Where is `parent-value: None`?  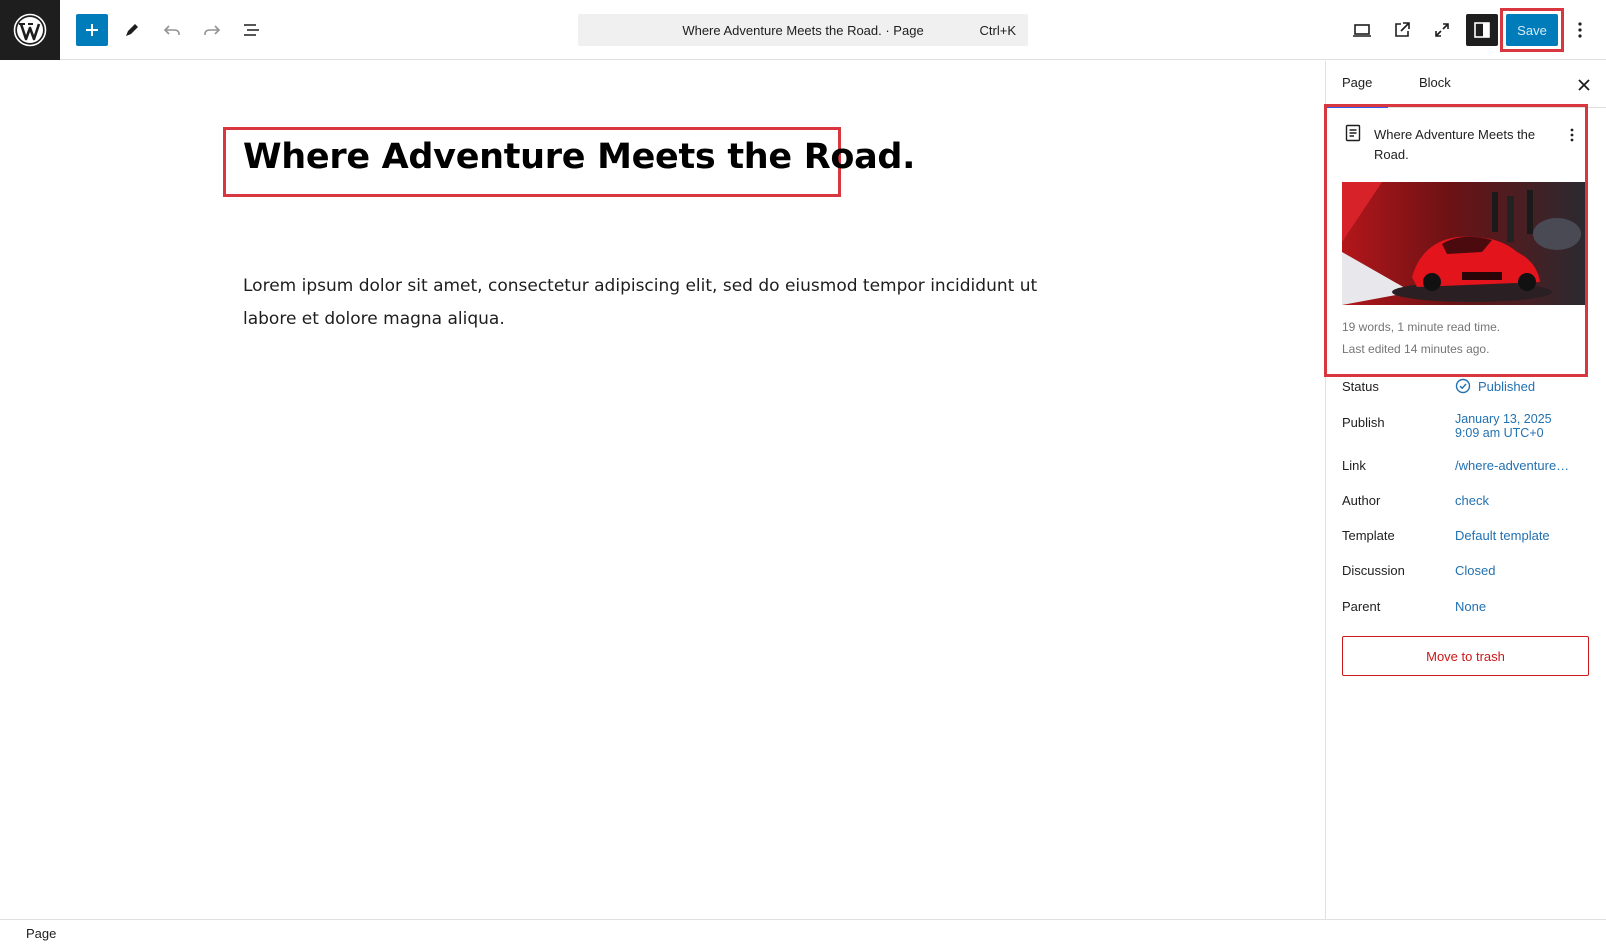 parent-value: None is located at coordinates (1470, 606).